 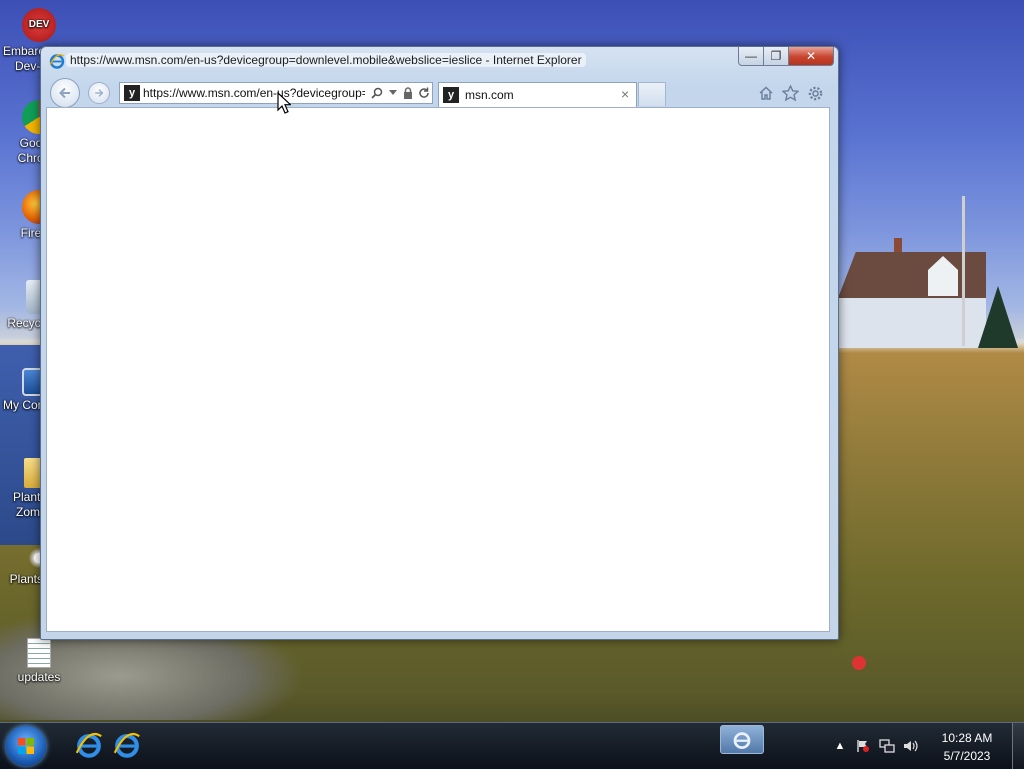 I want to click on dropdown-arrow-icon, so click(x=393, y=93).